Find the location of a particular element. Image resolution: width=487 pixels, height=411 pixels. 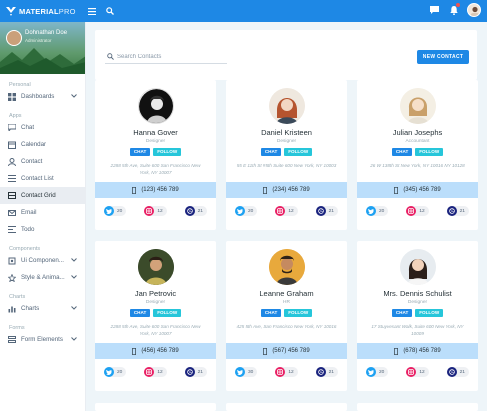

sidebar-item-dashboards: Dashboards is located at coordinates (42, 96).